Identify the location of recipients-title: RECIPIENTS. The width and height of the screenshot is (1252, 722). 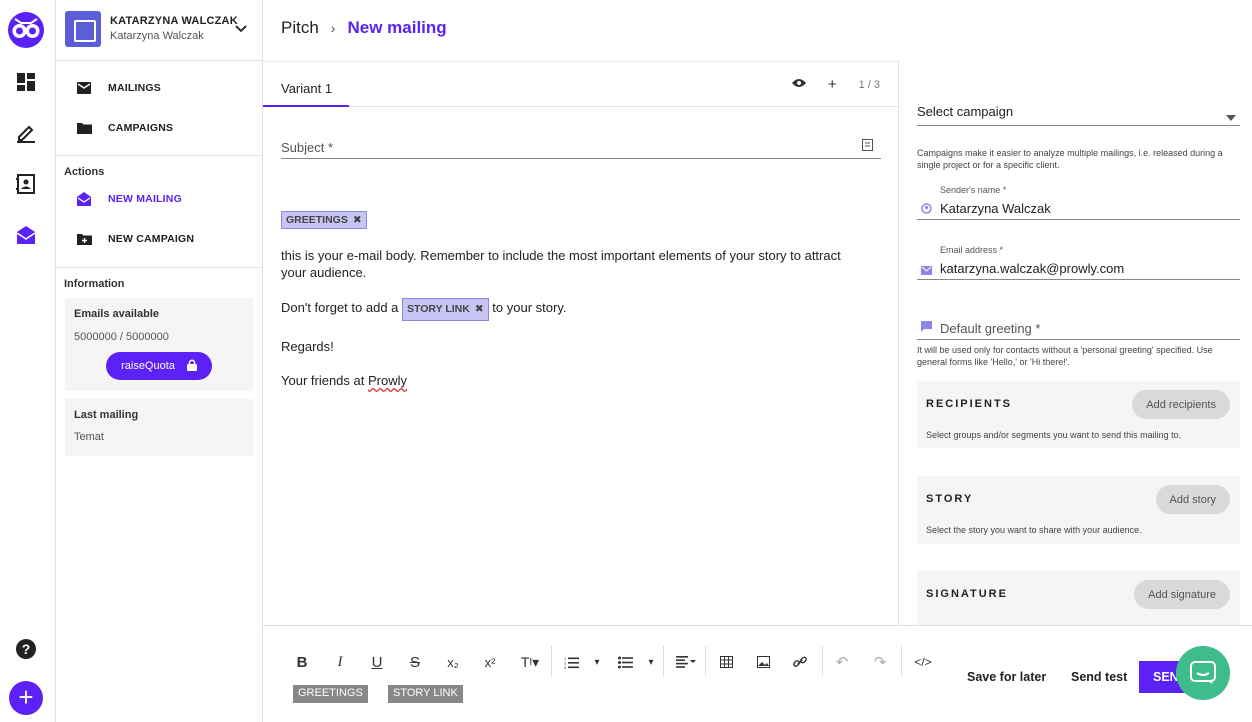
(969, 404).